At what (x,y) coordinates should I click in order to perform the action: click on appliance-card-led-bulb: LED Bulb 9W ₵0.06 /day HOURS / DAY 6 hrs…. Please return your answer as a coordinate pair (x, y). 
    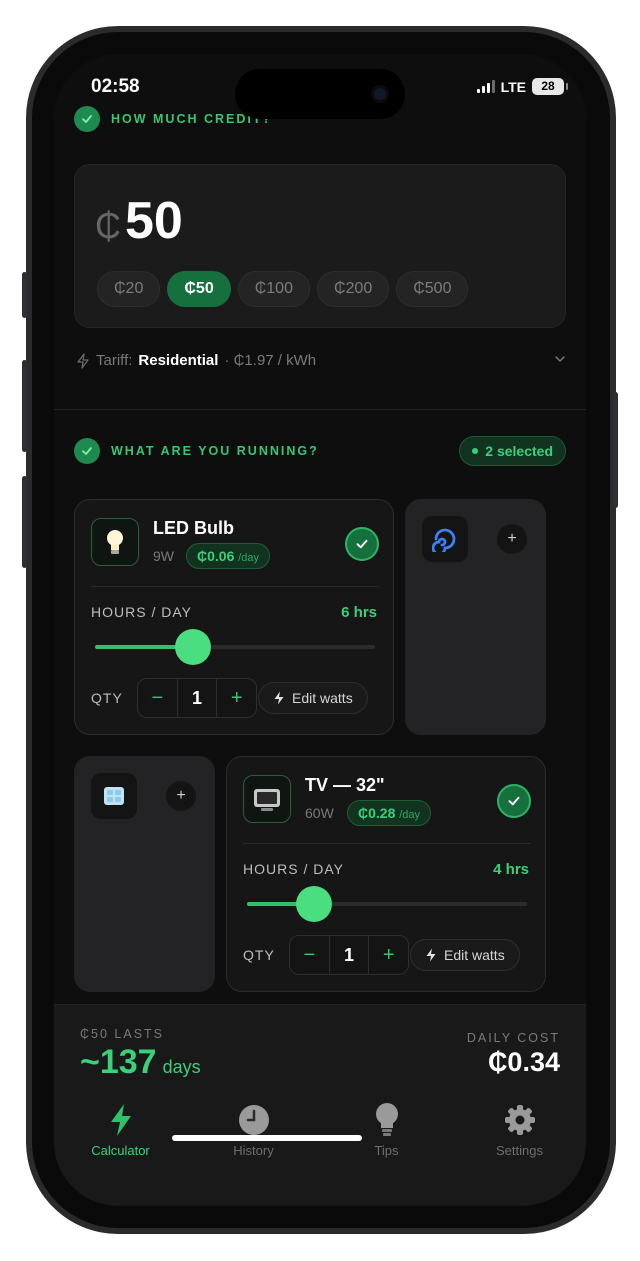
    Looking at the image, I should click on (234, 617).